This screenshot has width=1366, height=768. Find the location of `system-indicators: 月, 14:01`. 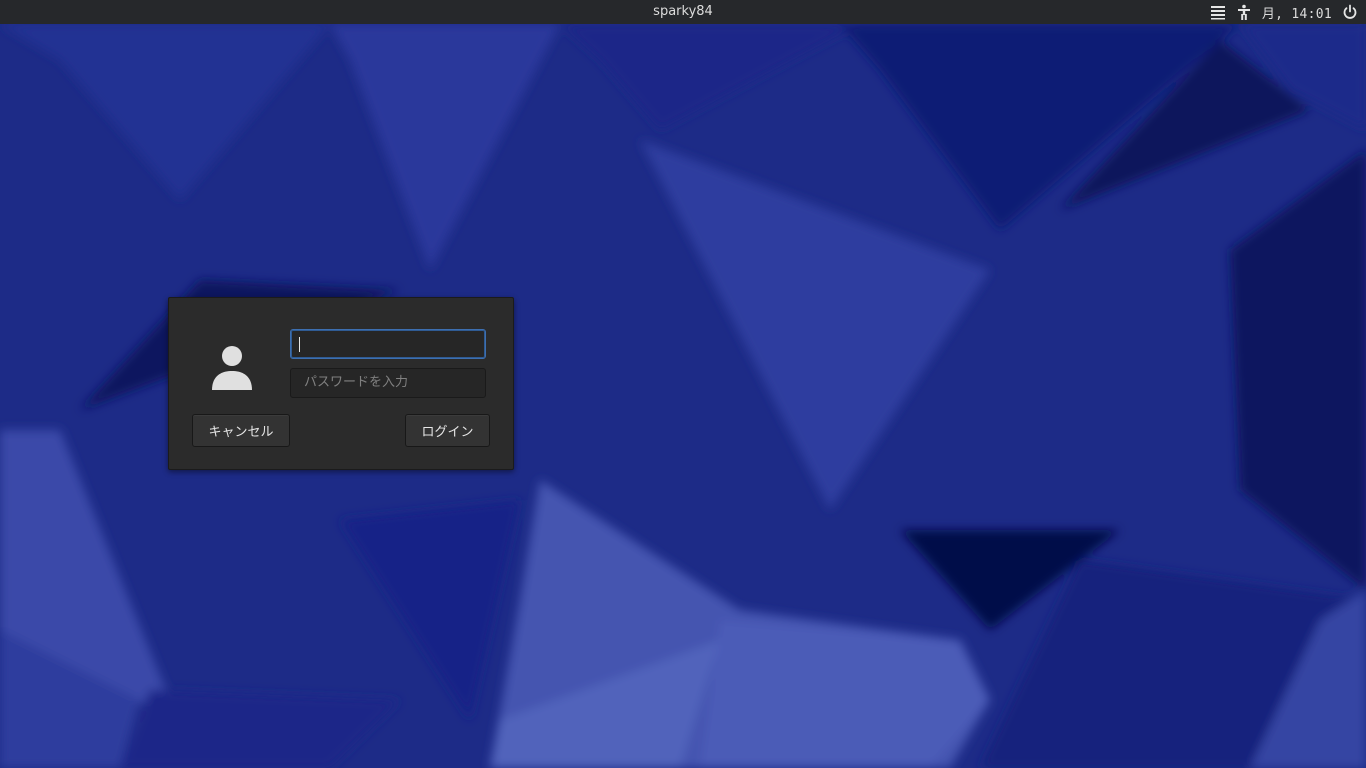

system-indicators: 月, 14:01 is located at coordinates (1284, 12).